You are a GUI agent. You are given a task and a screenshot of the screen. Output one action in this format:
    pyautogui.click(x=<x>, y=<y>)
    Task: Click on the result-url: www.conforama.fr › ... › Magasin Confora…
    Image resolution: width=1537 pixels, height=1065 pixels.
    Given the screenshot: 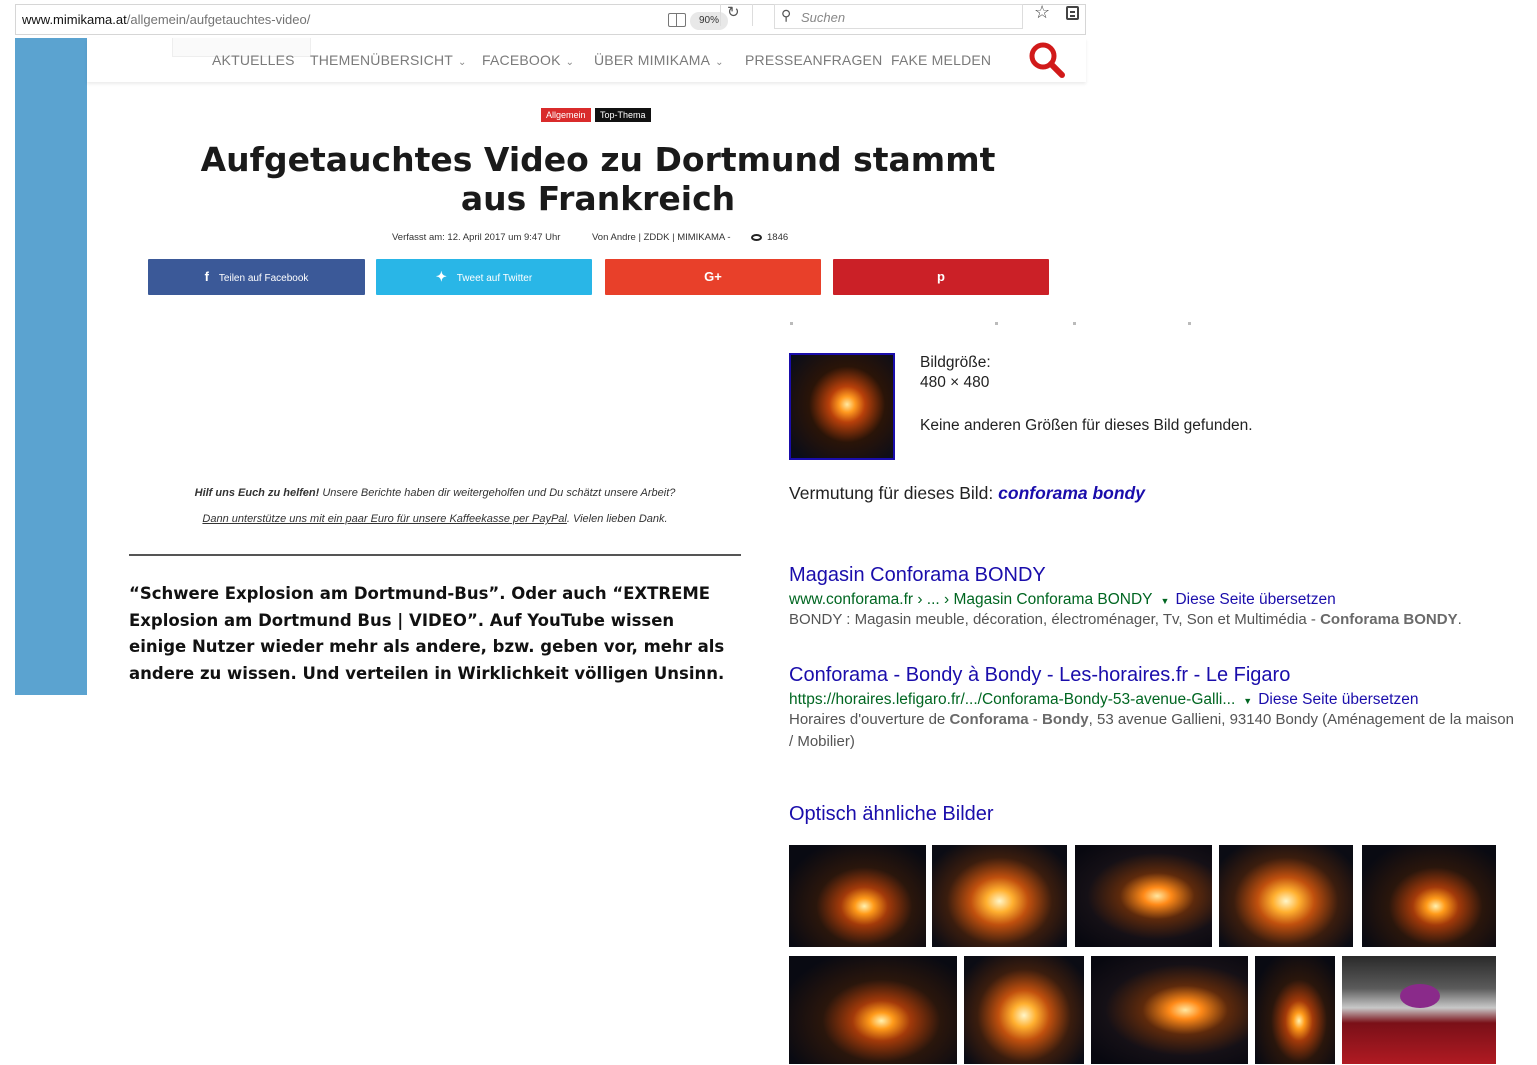 What is the action you would take?
    pyautogui.click(x=1062, y=600)
    